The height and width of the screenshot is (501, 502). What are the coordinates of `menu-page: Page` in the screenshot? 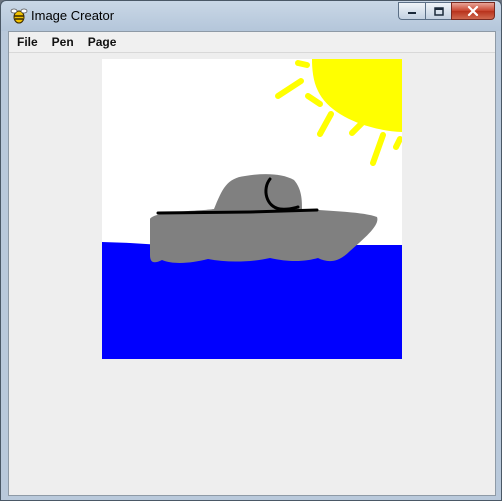 It's located at (102, 42).